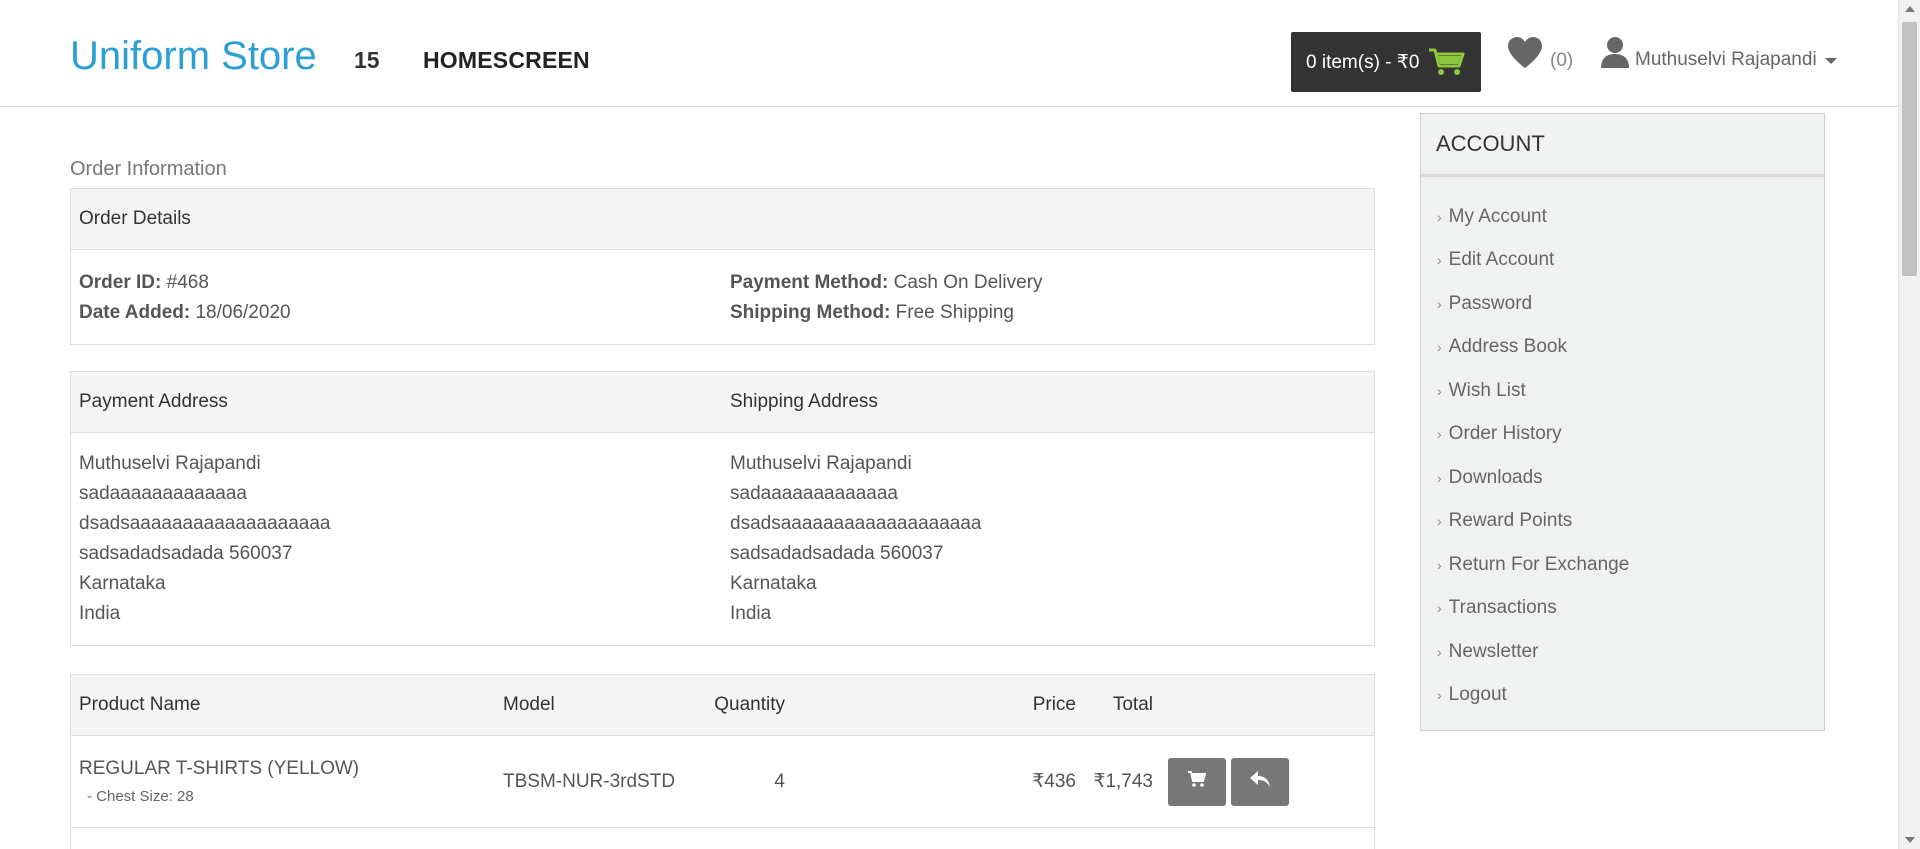 Image resolution: width=1920 pixels, height=849 pixels. Describe the element at coordinates (400, 313) in the screenshot. I see `date-added-line: Date Added: 18/06/2020` at that location.